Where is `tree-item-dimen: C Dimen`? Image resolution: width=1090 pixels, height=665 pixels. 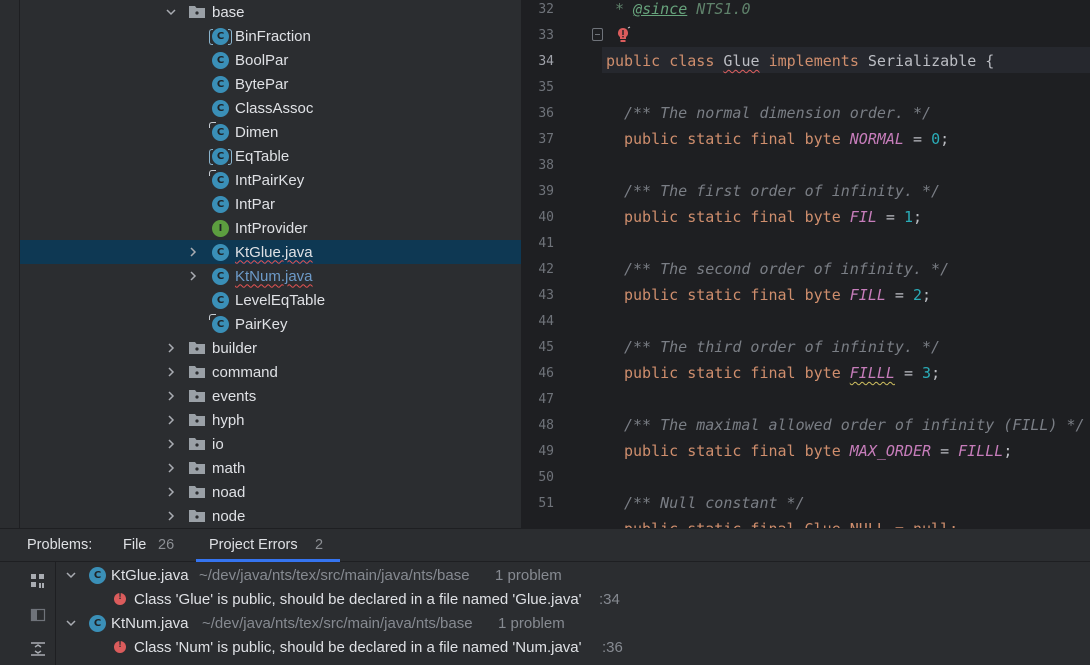 tree-item-dimen: C Dimen is located at coordinates (270, 132).